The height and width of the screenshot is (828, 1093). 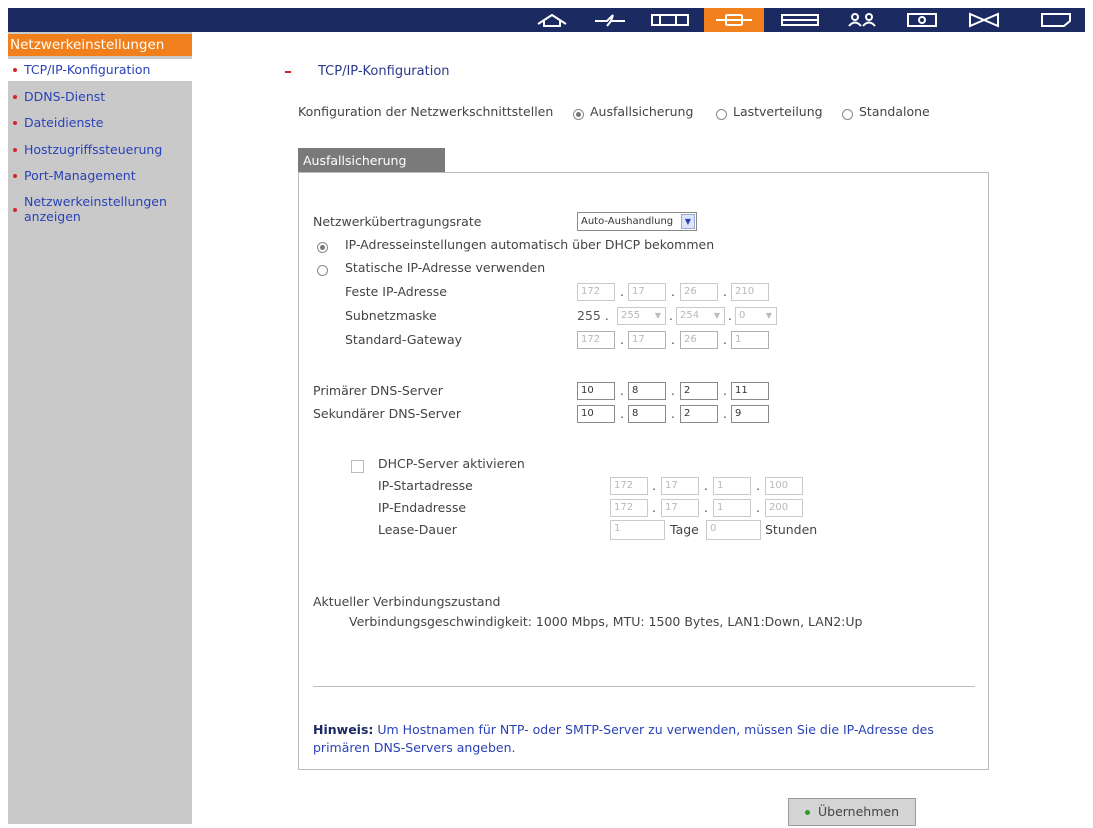 What do you see at coordinates (784, 486) in the screenshot?
I see `ip-start-octet-4: 100` at bounding box center [784, 486].